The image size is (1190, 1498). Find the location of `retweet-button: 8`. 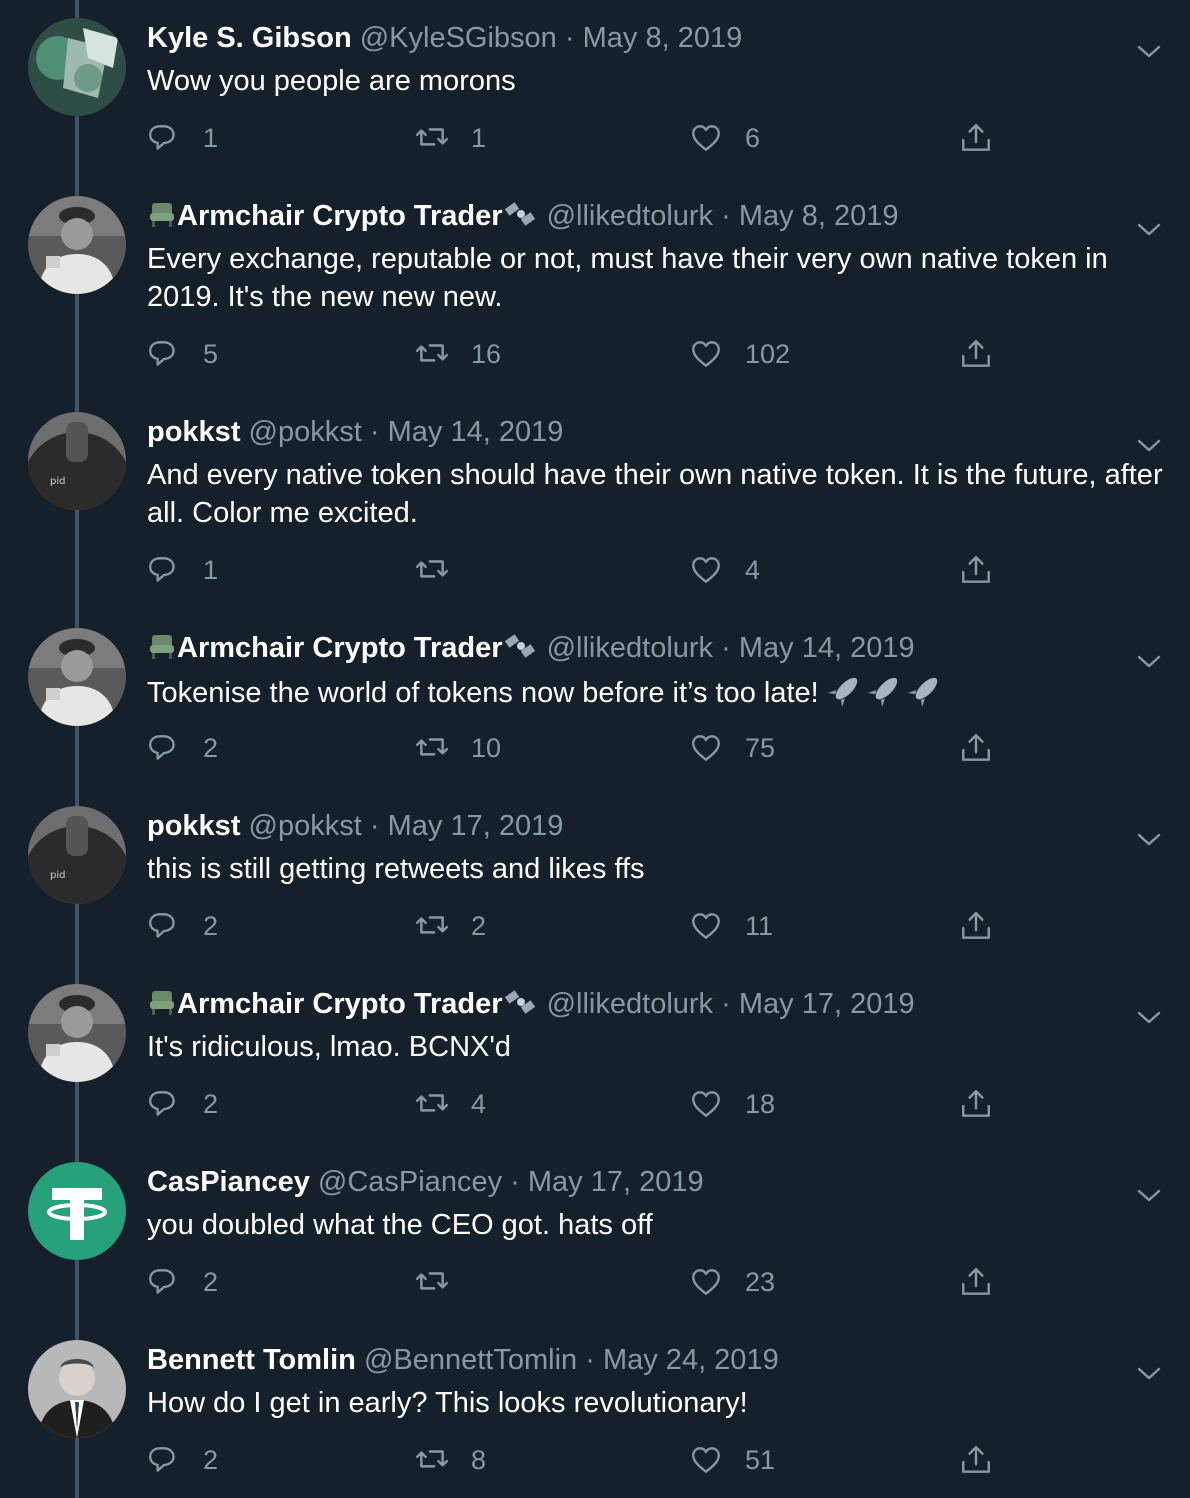

retweet-button: 8 is located at coordinates (450, 1460).